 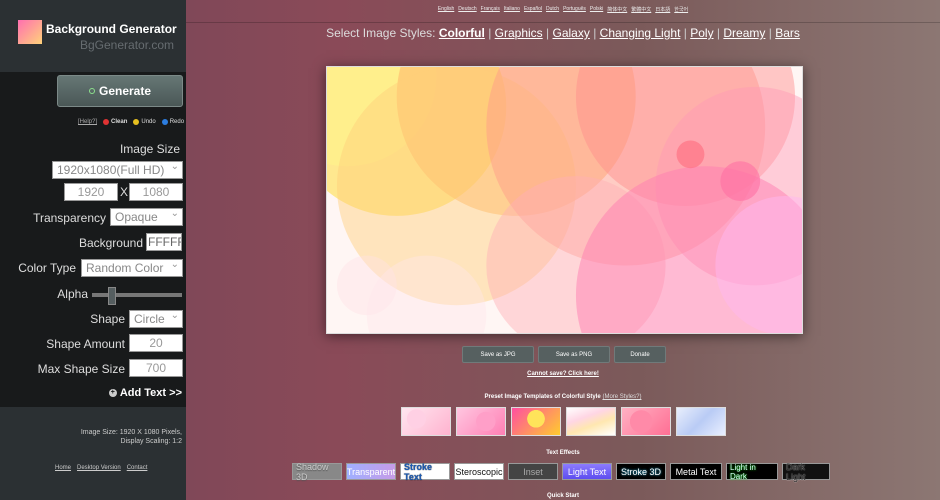 What do you see at coordinates (120, 91) in the screenshot?
I see `generate-button: Generate` at bounding box center [120, 91].